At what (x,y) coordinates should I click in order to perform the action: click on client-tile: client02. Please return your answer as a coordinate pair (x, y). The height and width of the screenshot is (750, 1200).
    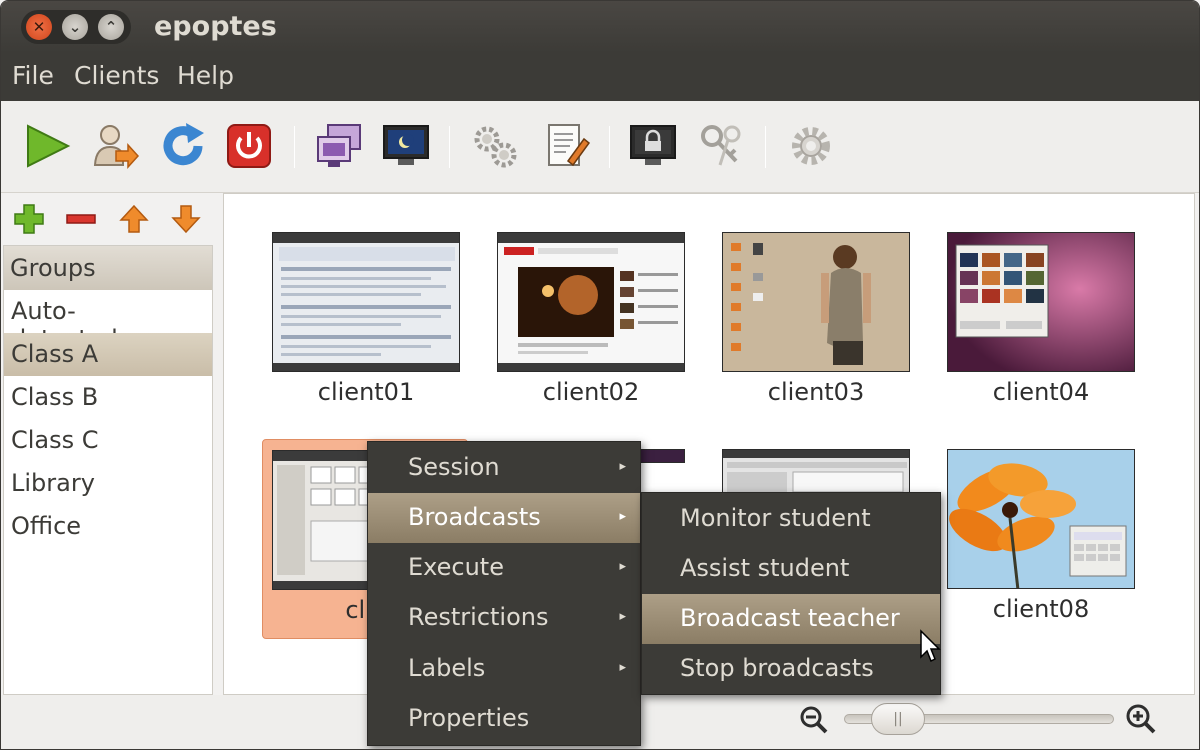
    Looking at the image, I should click on (592, 322).